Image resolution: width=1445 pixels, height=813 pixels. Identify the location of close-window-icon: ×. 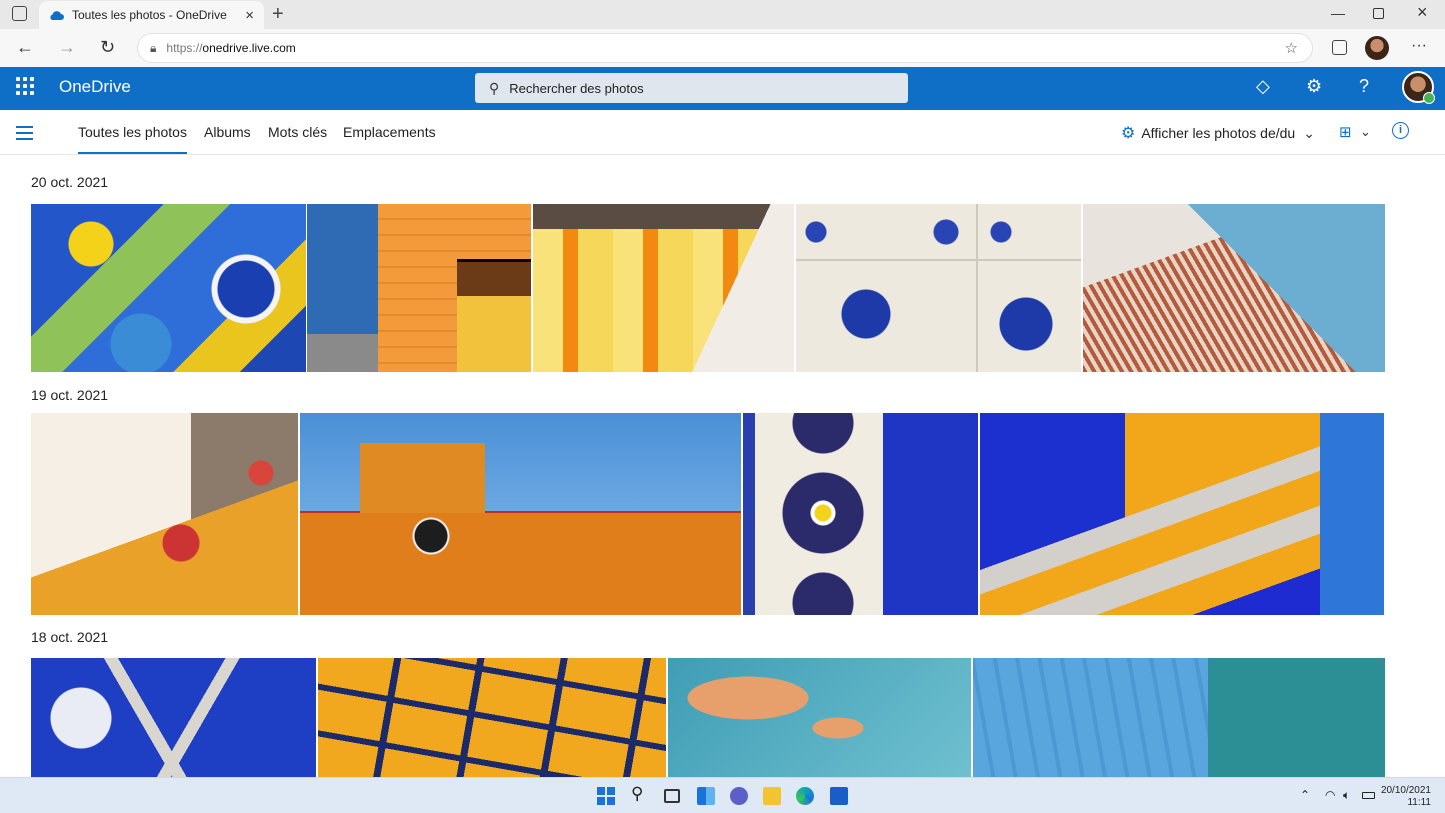
(1422, 12).